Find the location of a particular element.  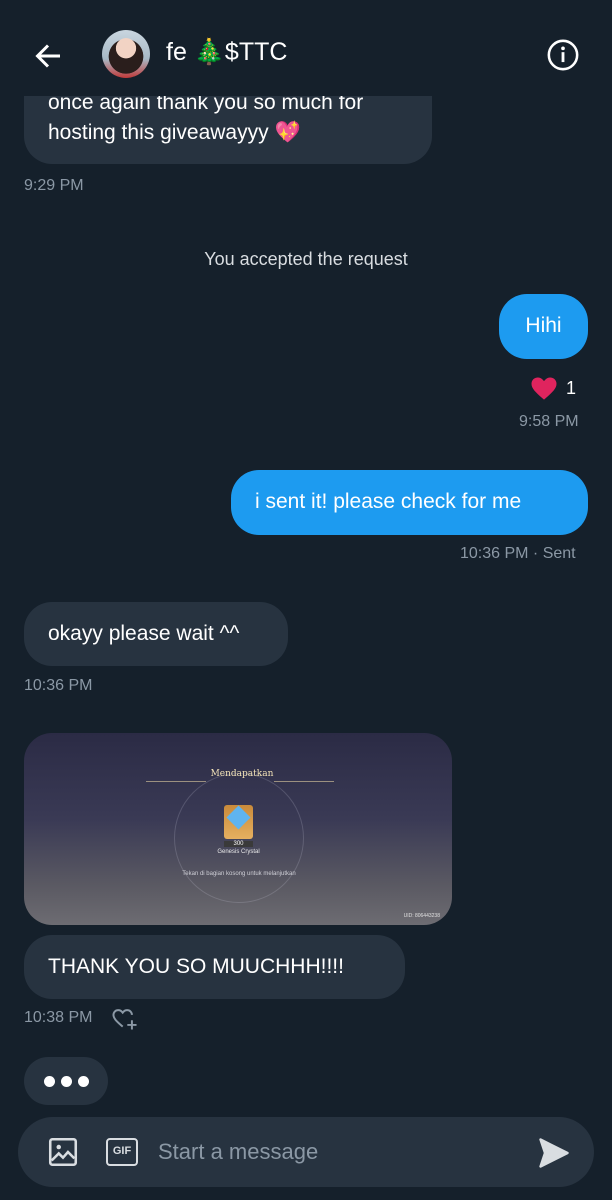

image-tip: Tekan di bagian kosong untuk melanjutkan is located at coordinates (239, 874).